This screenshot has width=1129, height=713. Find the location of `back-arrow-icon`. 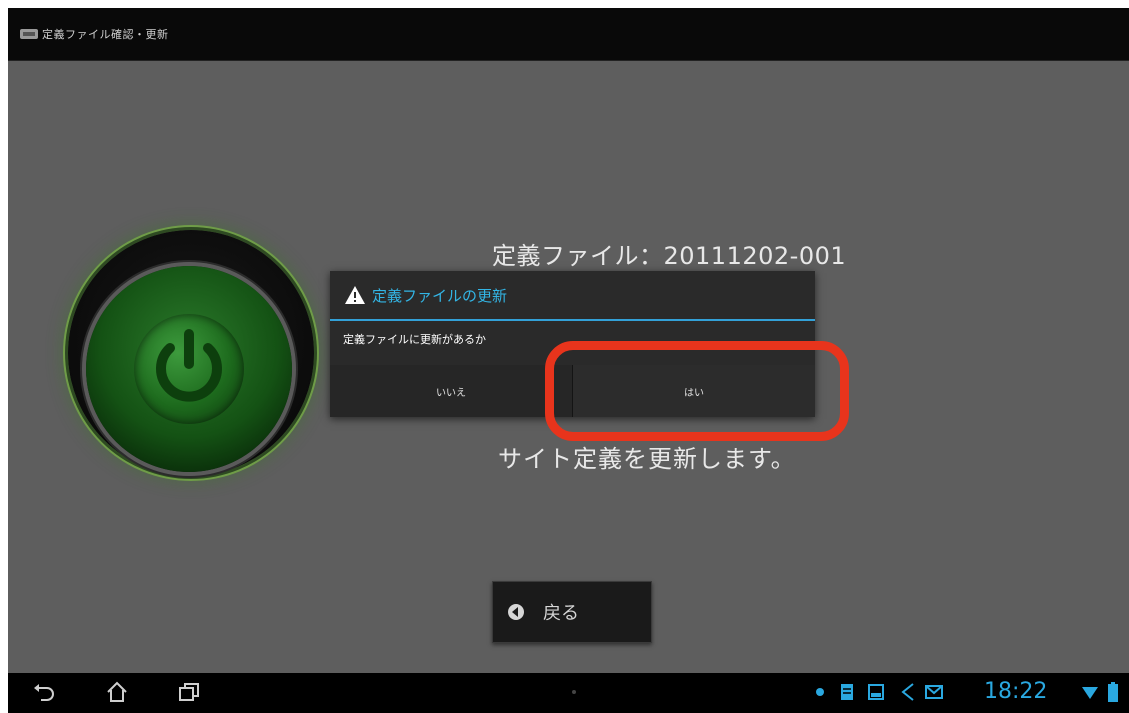

back-arrow-icon is located at coordinates (516, 612).